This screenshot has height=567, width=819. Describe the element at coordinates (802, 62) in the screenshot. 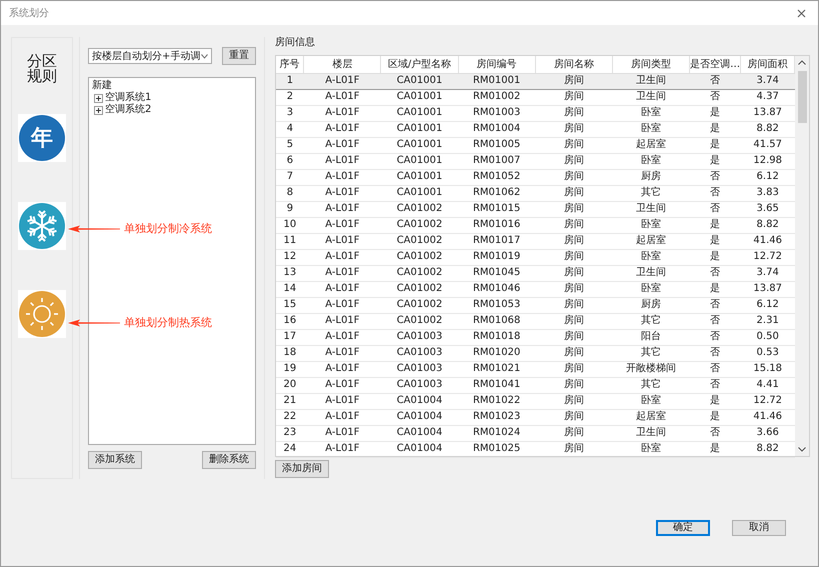

I see `scroll-up-icon` at that location.